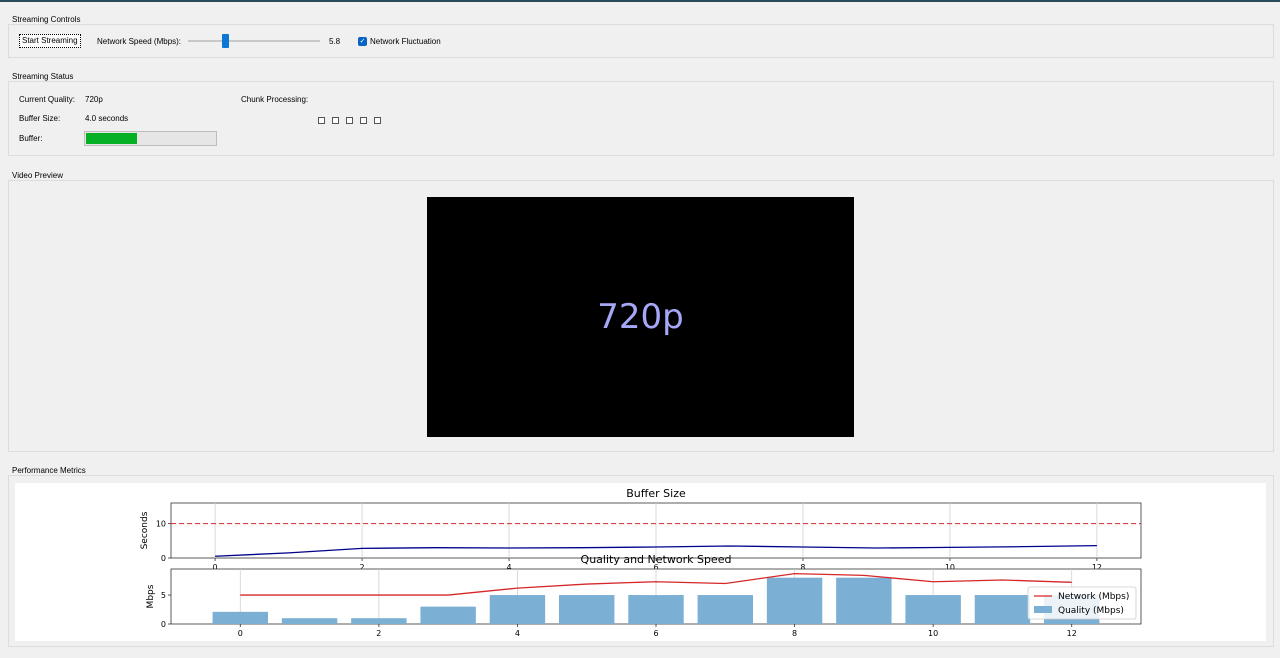 The image size is (1280, 658). Describe the element at coordinates (47, 99) in the screenshot. I see `current-quality-label: Current Quality:` at that location.